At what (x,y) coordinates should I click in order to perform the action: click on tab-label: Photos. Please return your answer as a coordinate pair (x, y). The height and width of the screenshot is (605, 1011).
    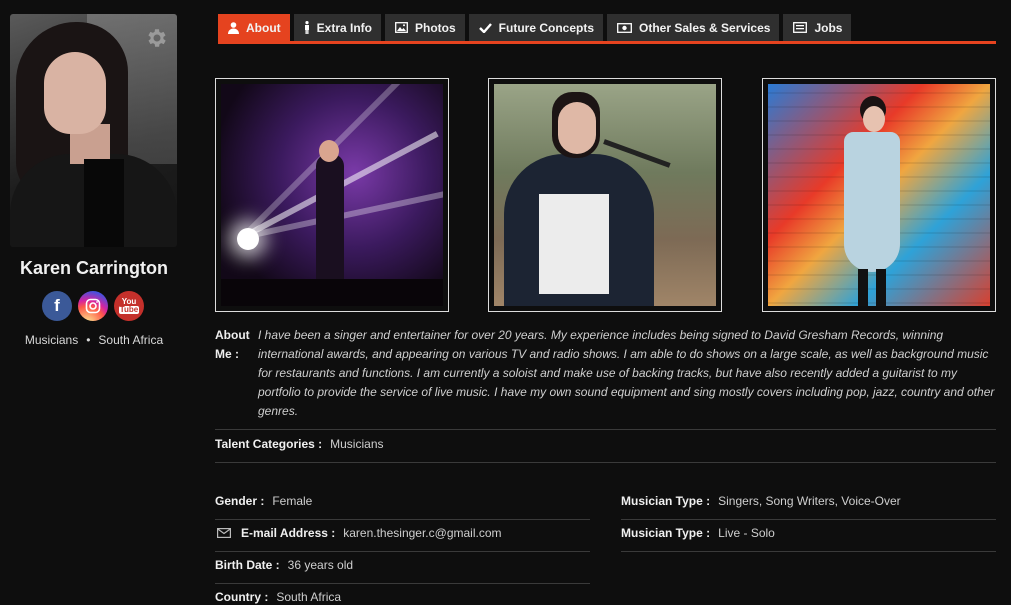
    Looking at the image, I should click on (435, 27).